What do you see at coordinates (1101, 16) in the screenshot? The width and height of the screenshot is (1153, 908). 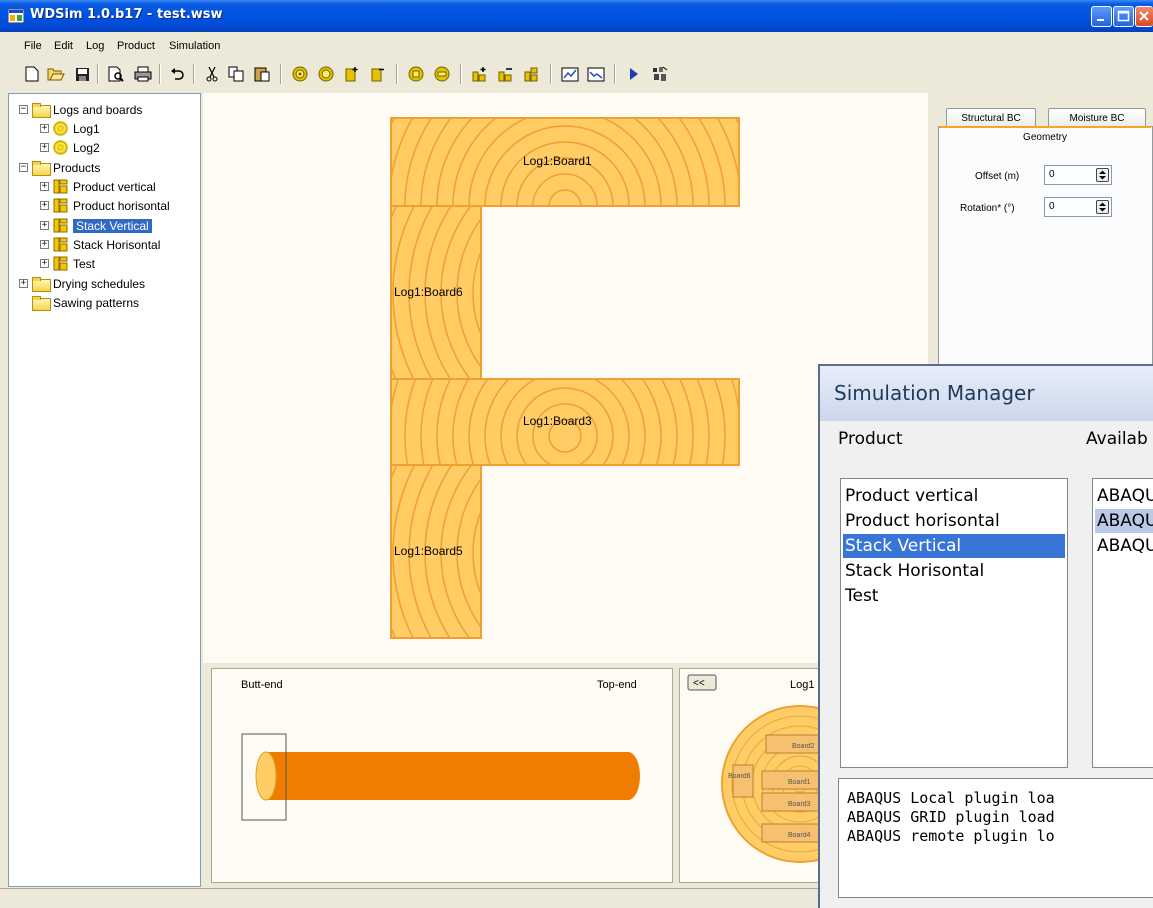 I see `minimize-button` at bounding box center [1101, 16].